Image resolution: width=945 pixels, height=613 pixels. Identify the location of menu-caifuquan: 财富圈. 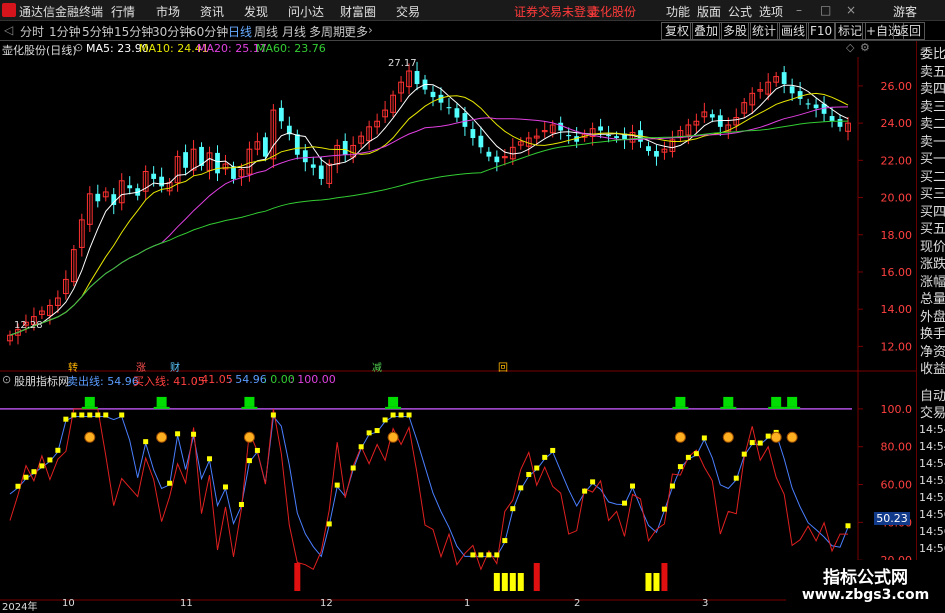
(358, 11).